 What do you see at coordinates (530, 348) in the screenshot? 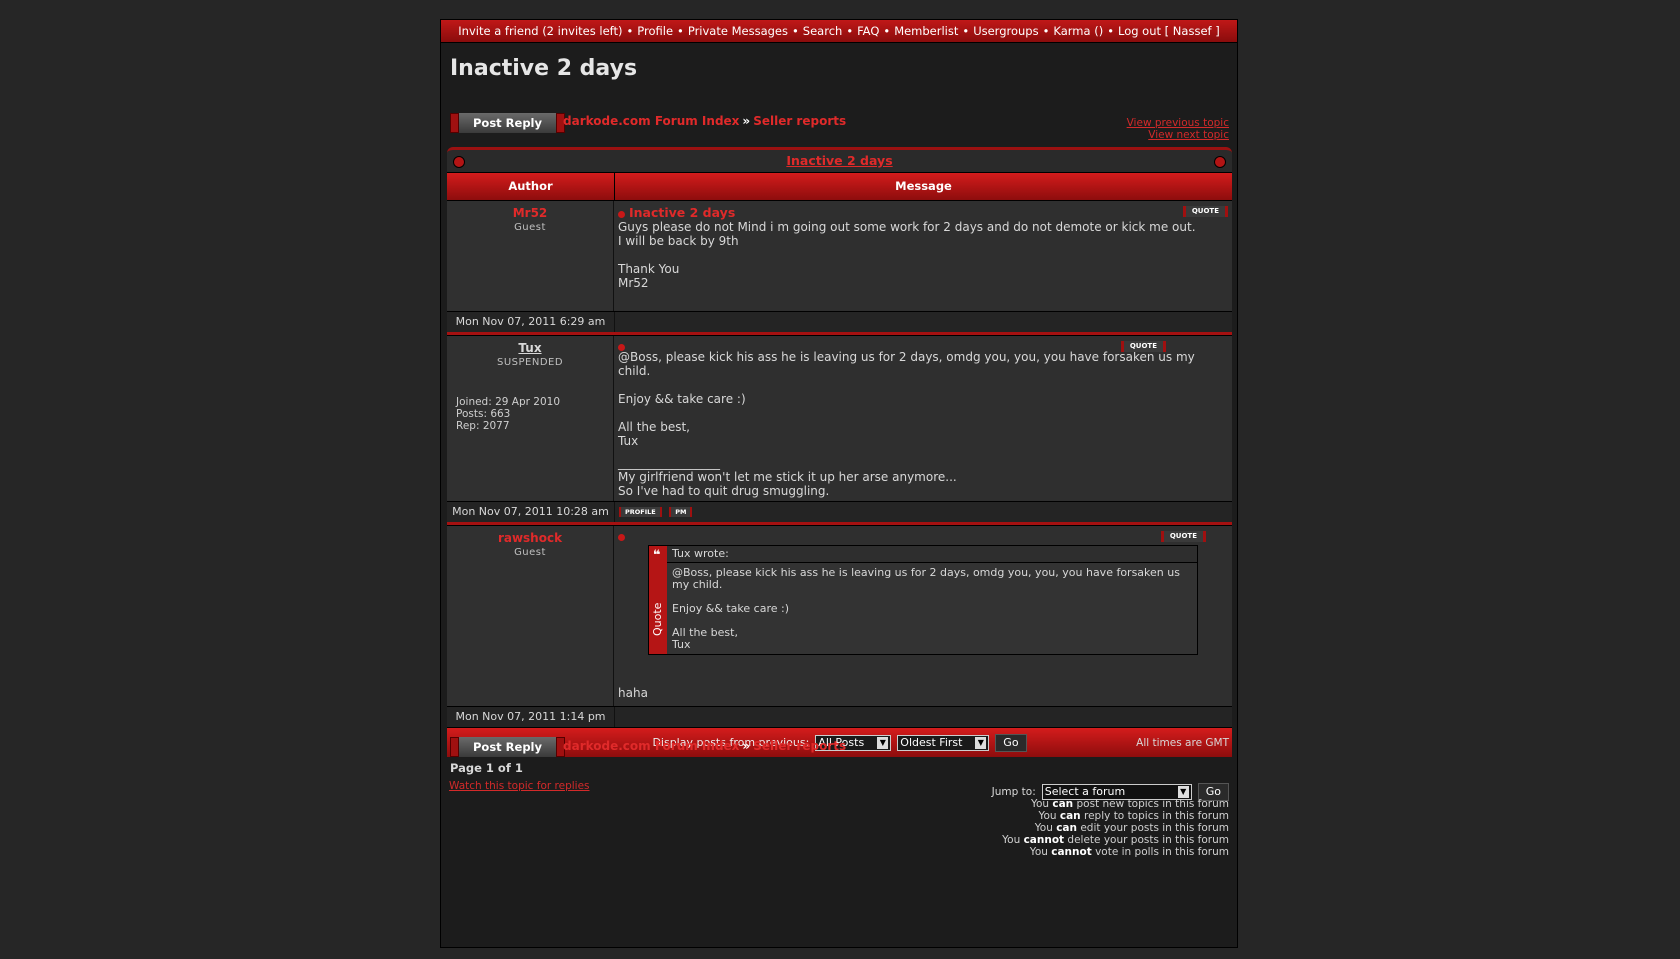
I see `post-author-name: Tux` at bounding box center [530, 348].